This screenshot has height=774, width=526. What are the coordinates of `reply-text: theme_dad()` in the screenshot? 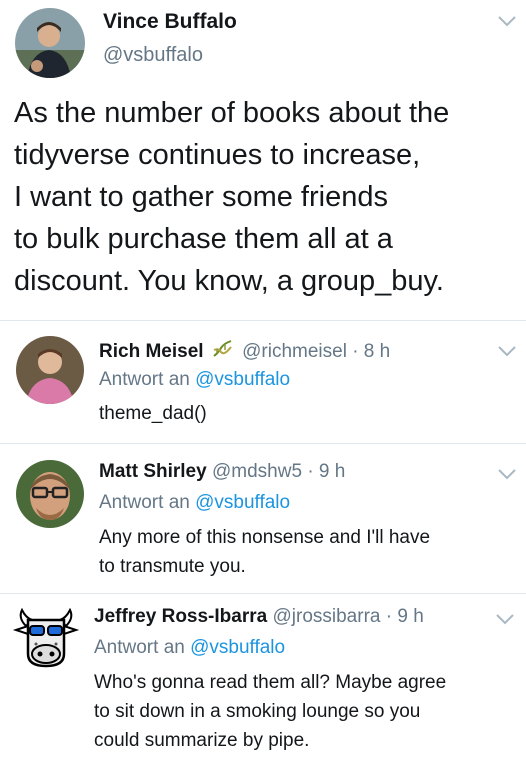 It's located at (153, 413).